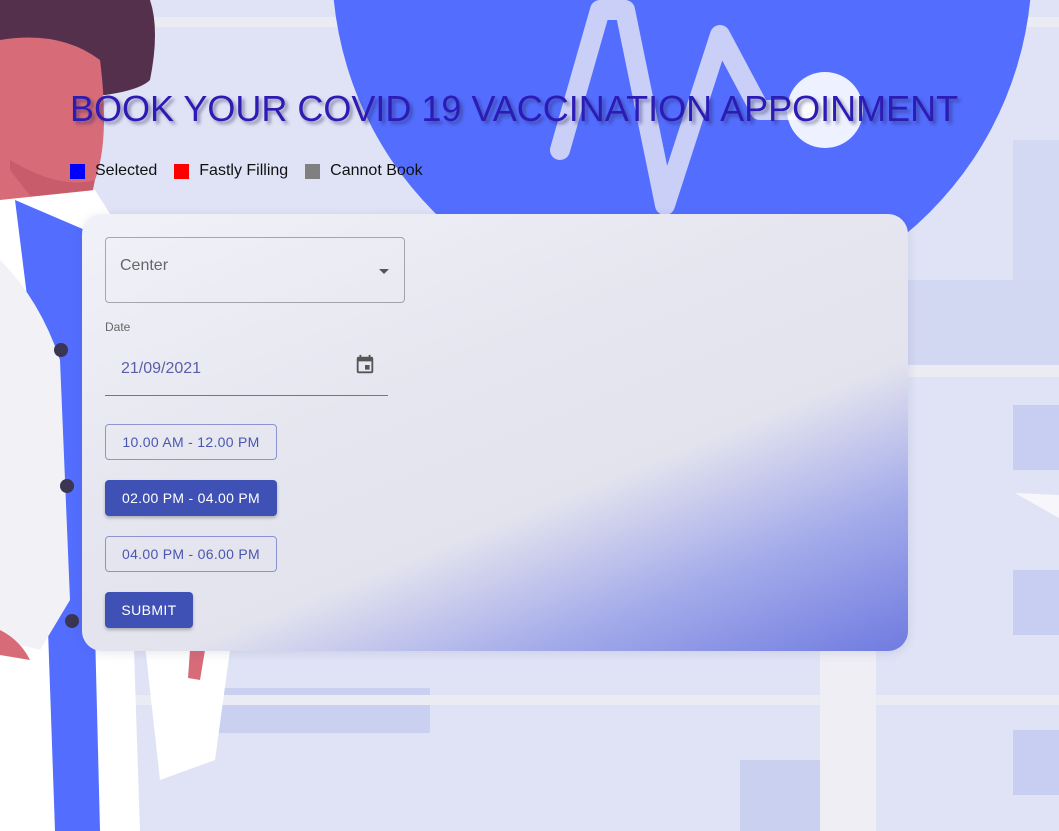  I want to click on legend: Selected Fastly Filling Cannot Book, so click(255, 171).